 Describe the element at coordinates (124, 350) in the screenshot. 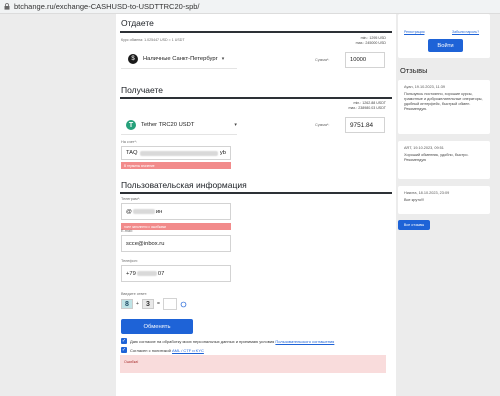

I see `agree-aml-checkbox: ✓` at that location.